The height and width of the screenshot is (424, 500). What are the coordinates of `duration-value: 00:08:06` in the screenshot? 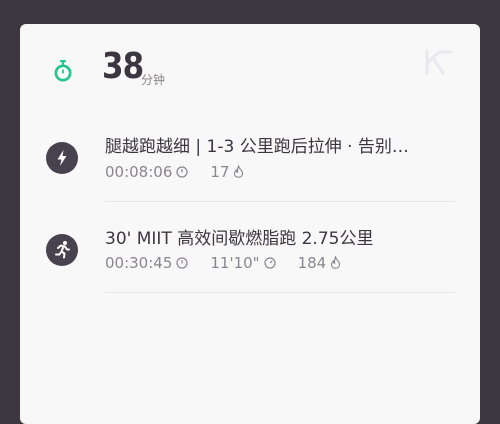 It's located at (139, 171).